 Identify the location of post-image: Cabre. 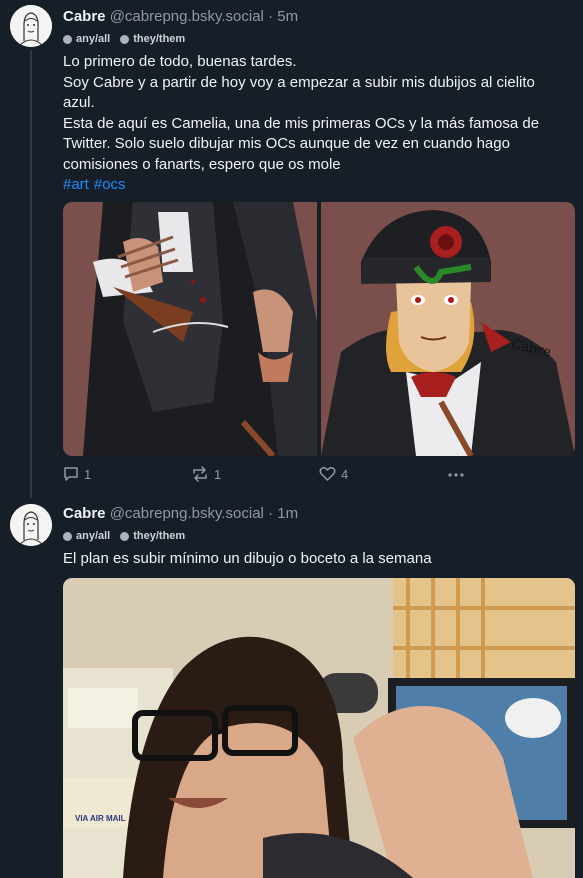
(448, 329).